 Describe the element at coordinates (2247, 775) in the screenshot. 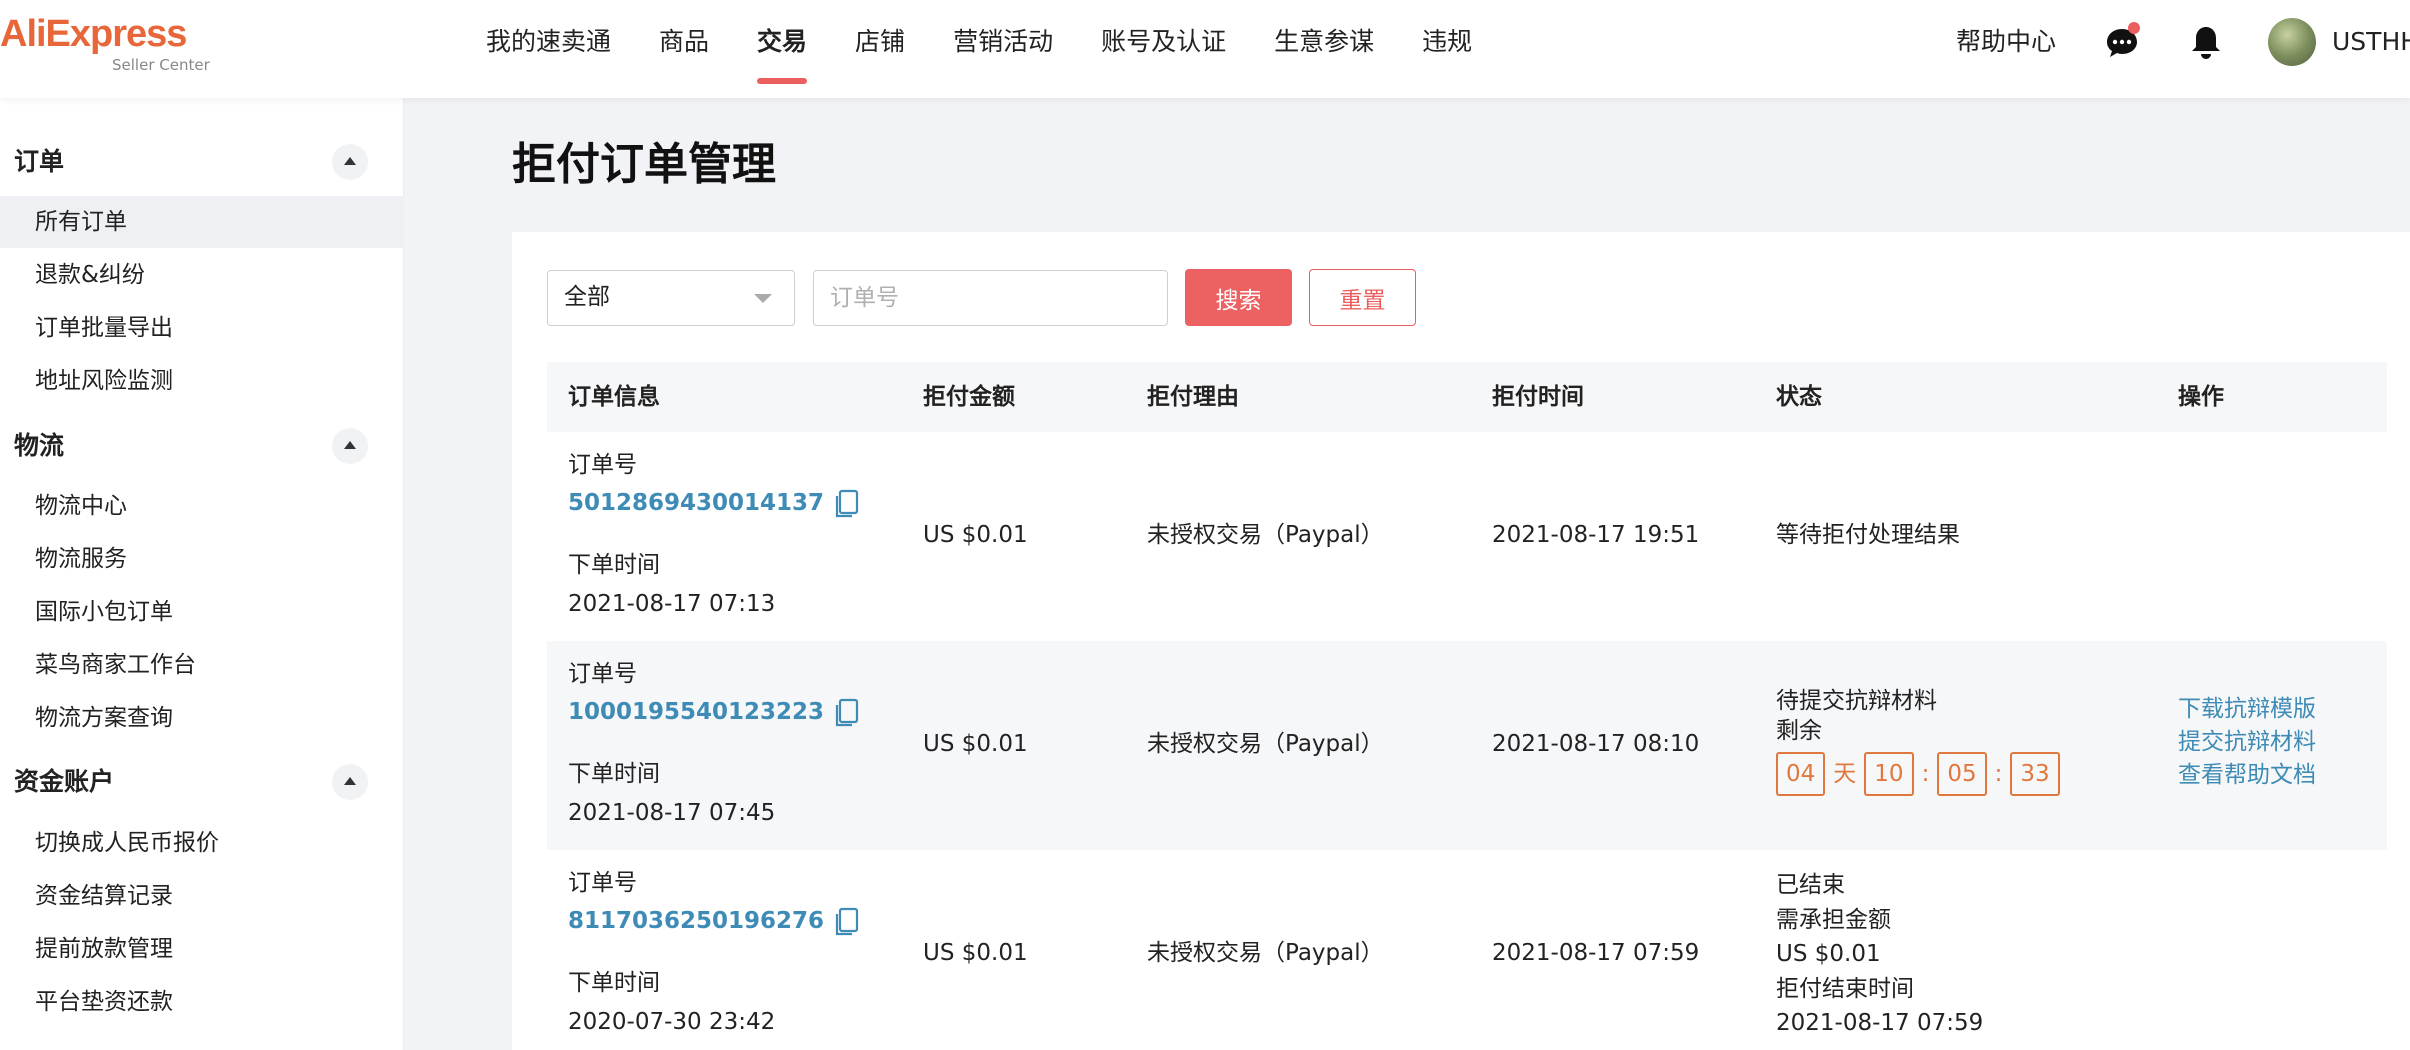

I see `view-help-docs-link: 查看帮助文档` at that location.